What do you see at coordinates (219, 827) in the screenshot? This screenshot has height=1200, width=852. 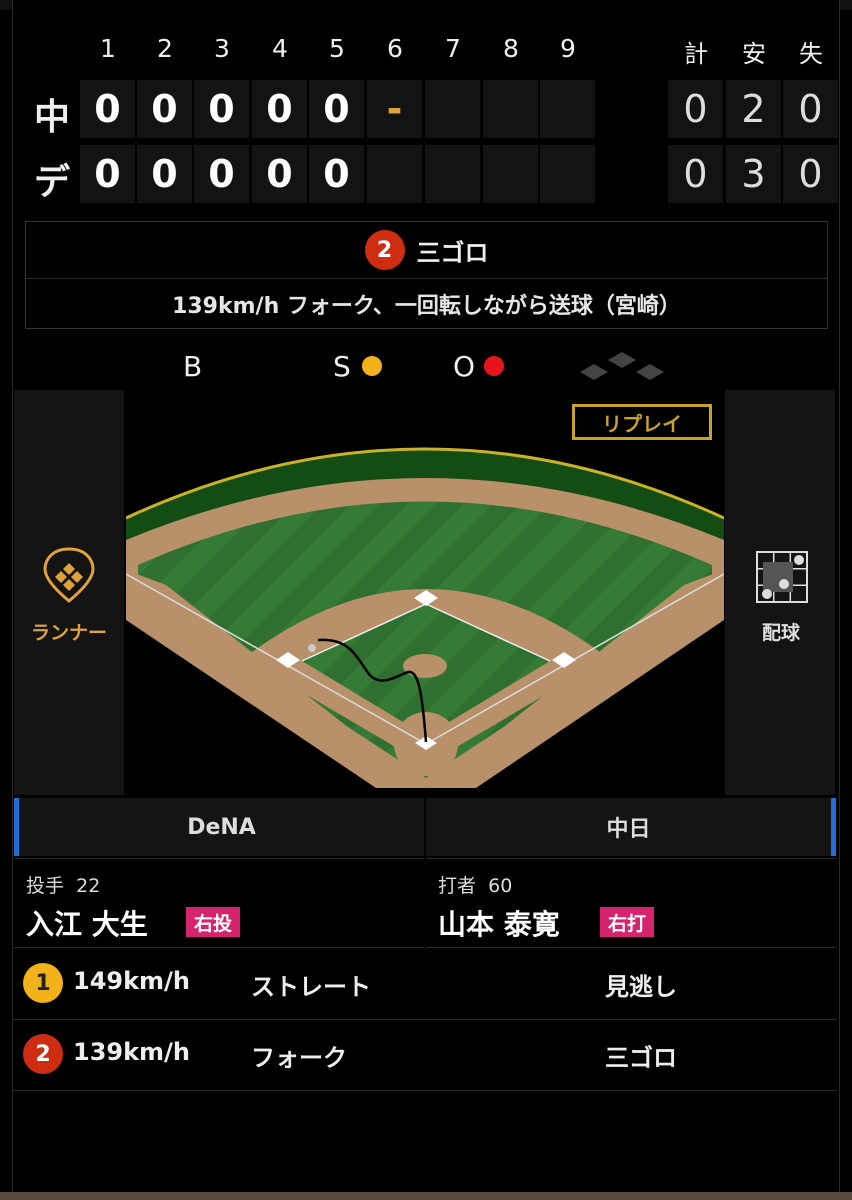 I see `tab-home-team: DeNA` at bounding box center [219, 827].